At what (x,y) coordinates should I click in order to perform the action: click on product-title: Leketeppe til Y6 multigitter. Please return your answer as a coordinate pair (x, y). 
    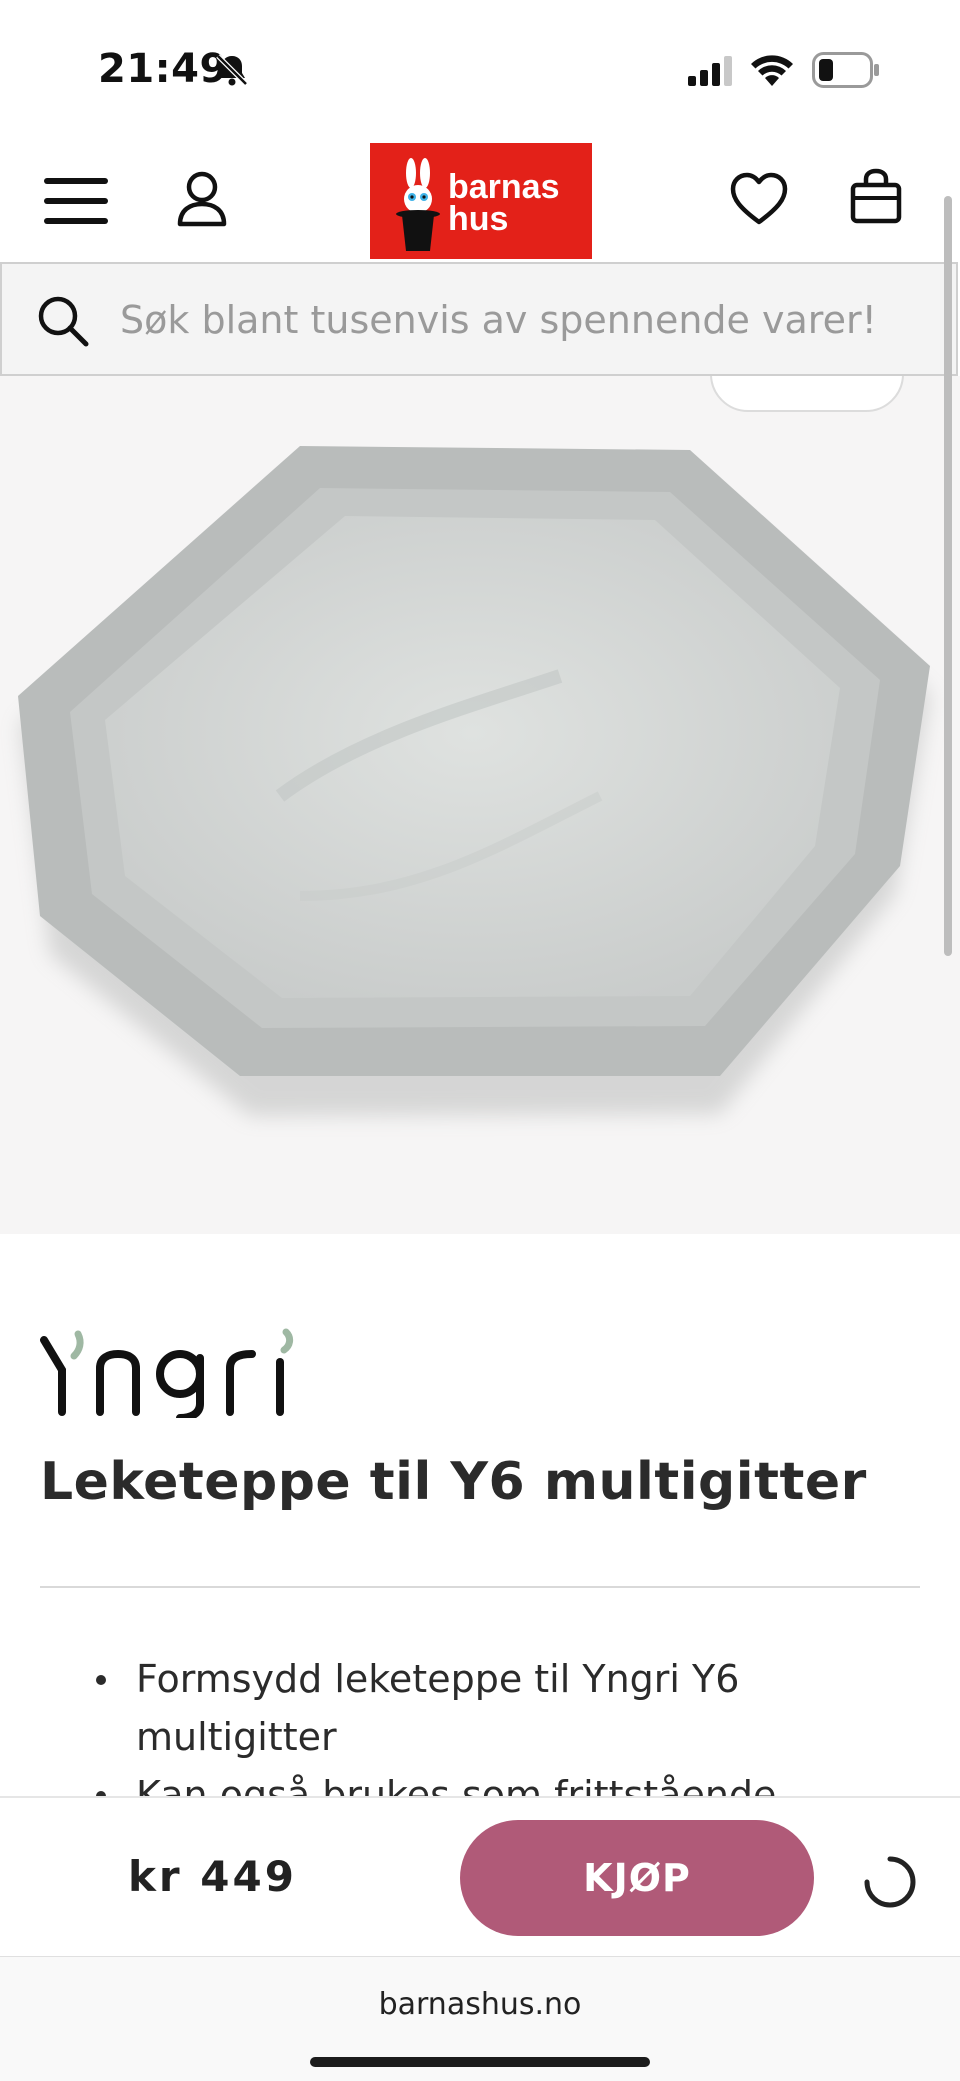
    Looking at the image, I should click on (453, 1482).